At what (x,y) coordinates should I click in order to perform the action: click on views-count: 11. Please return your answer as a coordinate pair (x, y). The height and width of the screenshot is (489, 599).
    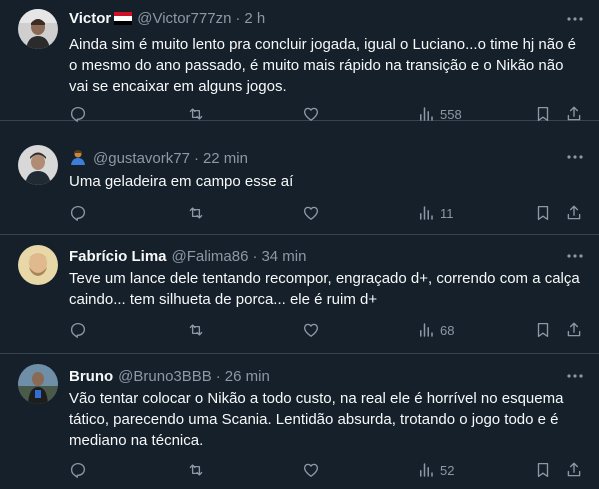
    Looking at the image, I should click on (447, 213).